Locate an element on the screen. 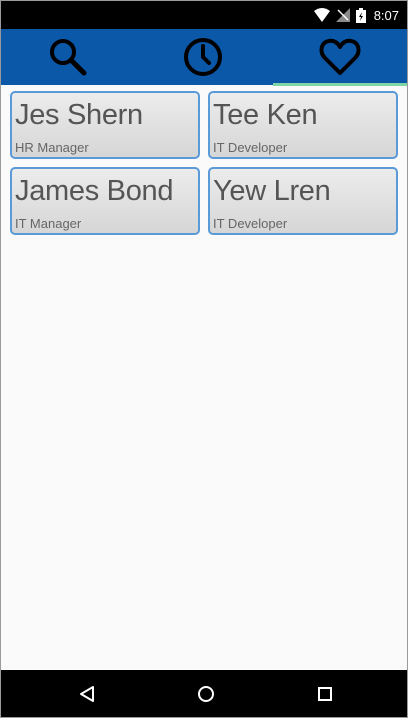  battery-icon is located at coordinates (360, 15).